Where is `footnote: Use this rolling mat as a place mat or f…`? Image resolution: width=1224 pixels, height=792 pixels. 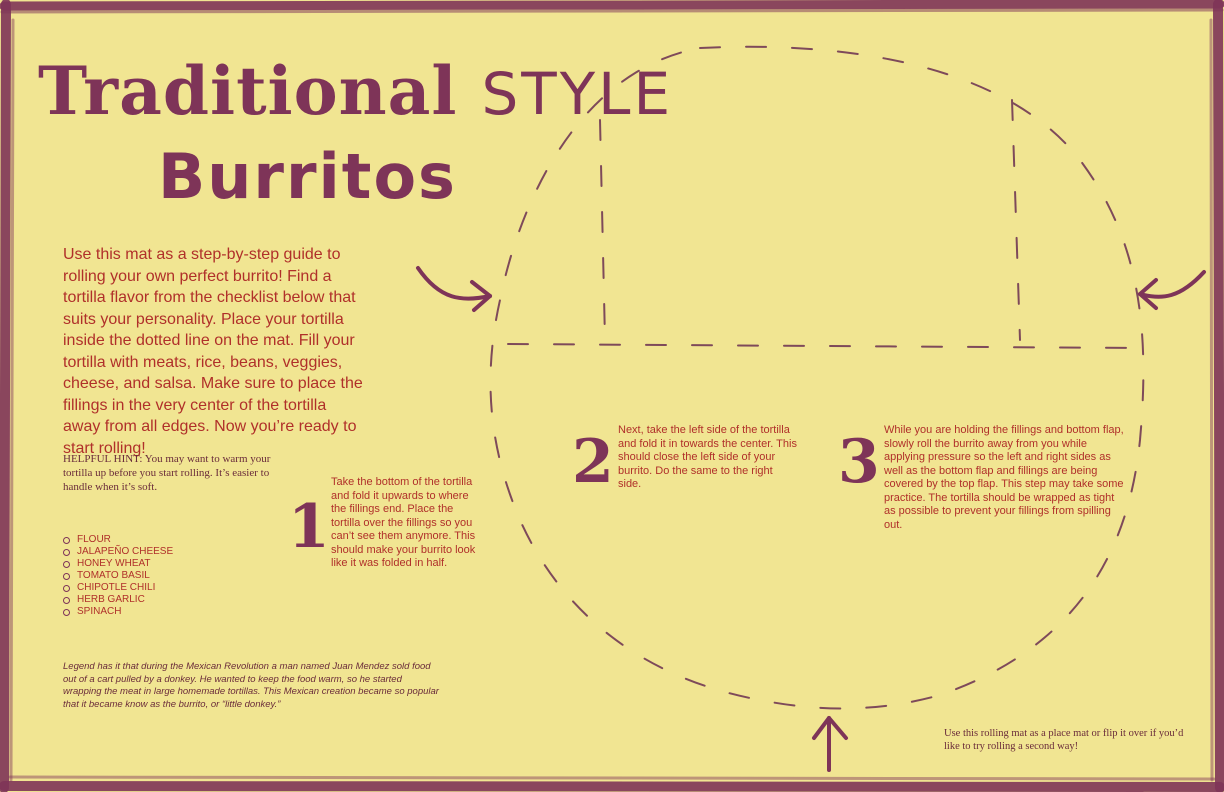
footnote: Use this rolling mat as a place mat or f… is located at coordinates (1064, 740).